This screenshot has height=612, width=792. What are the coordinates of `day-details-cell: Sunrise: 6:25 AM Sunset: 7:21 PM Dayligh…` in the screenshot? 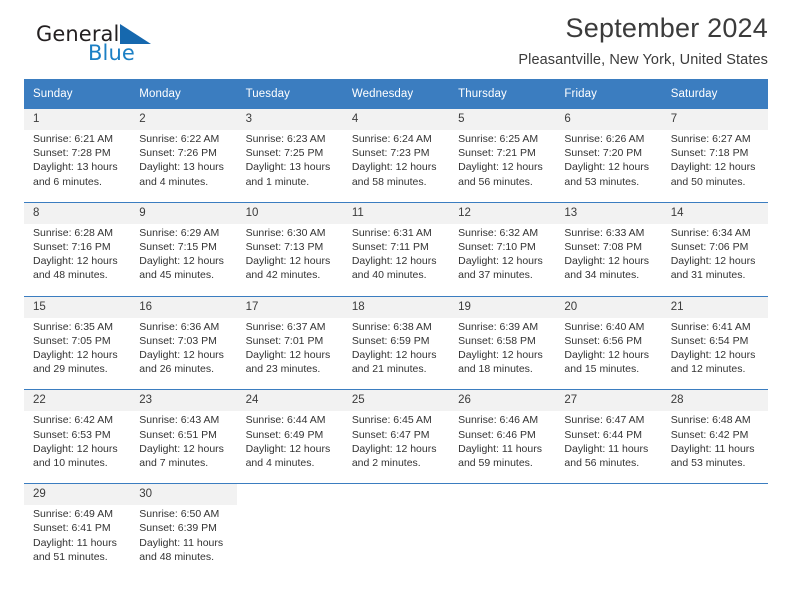 It's located at (502, 161).